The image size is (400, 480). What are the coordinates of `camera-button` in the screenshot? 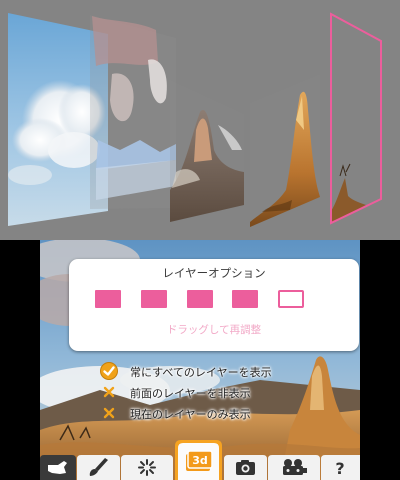 It's located at (245, 467).